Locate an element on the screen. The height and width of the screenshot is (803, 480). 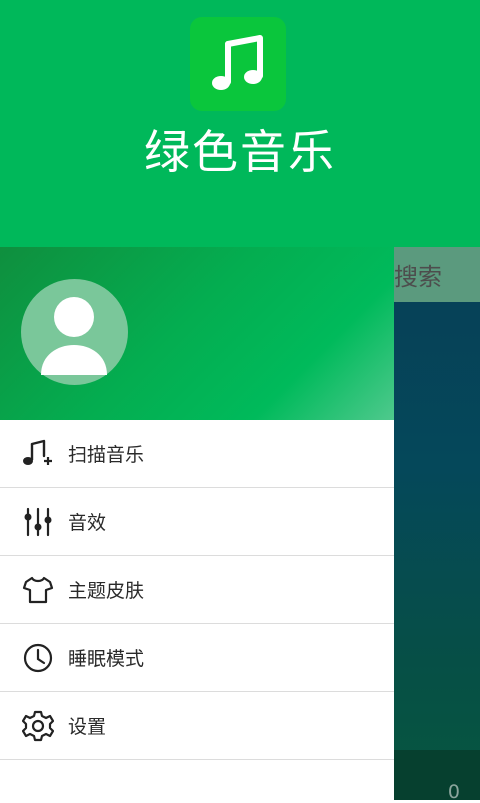
menu-label: 音效 is located at coordinates (87, 523).